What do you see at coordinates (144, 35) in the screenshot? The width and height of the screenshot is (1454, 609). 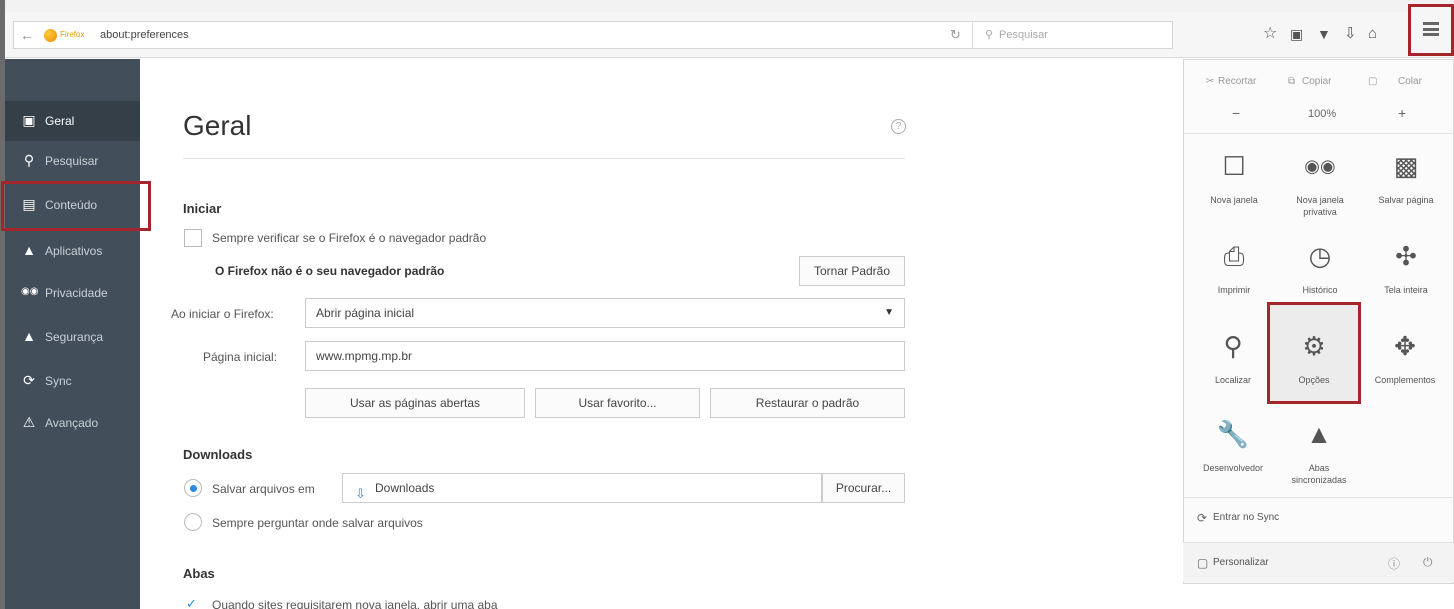 I see `url-text: about:preferences` at bounding box center [144, 35].